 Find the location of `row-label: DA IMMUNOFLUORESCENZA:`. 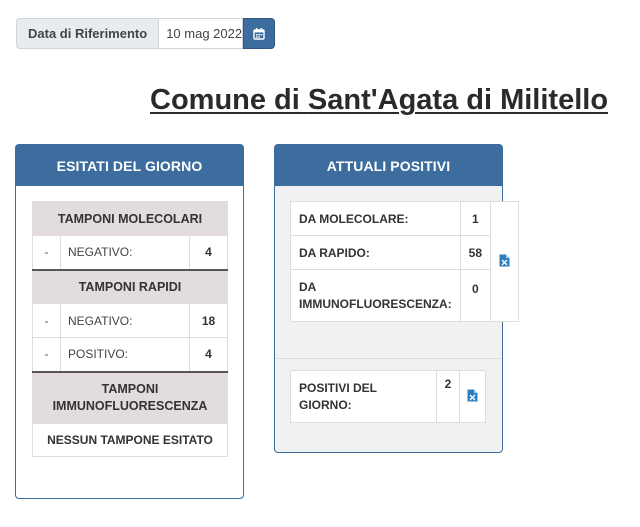

row-label: DA IMMUNOFLUORESCENZA: is located at coordinates (375, 295).